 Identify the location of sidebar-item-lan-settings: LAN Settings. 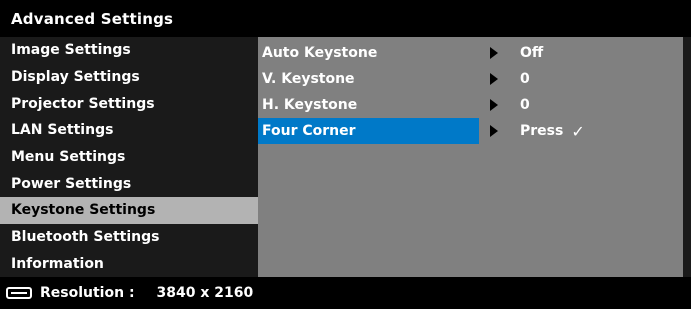
(129, 130).